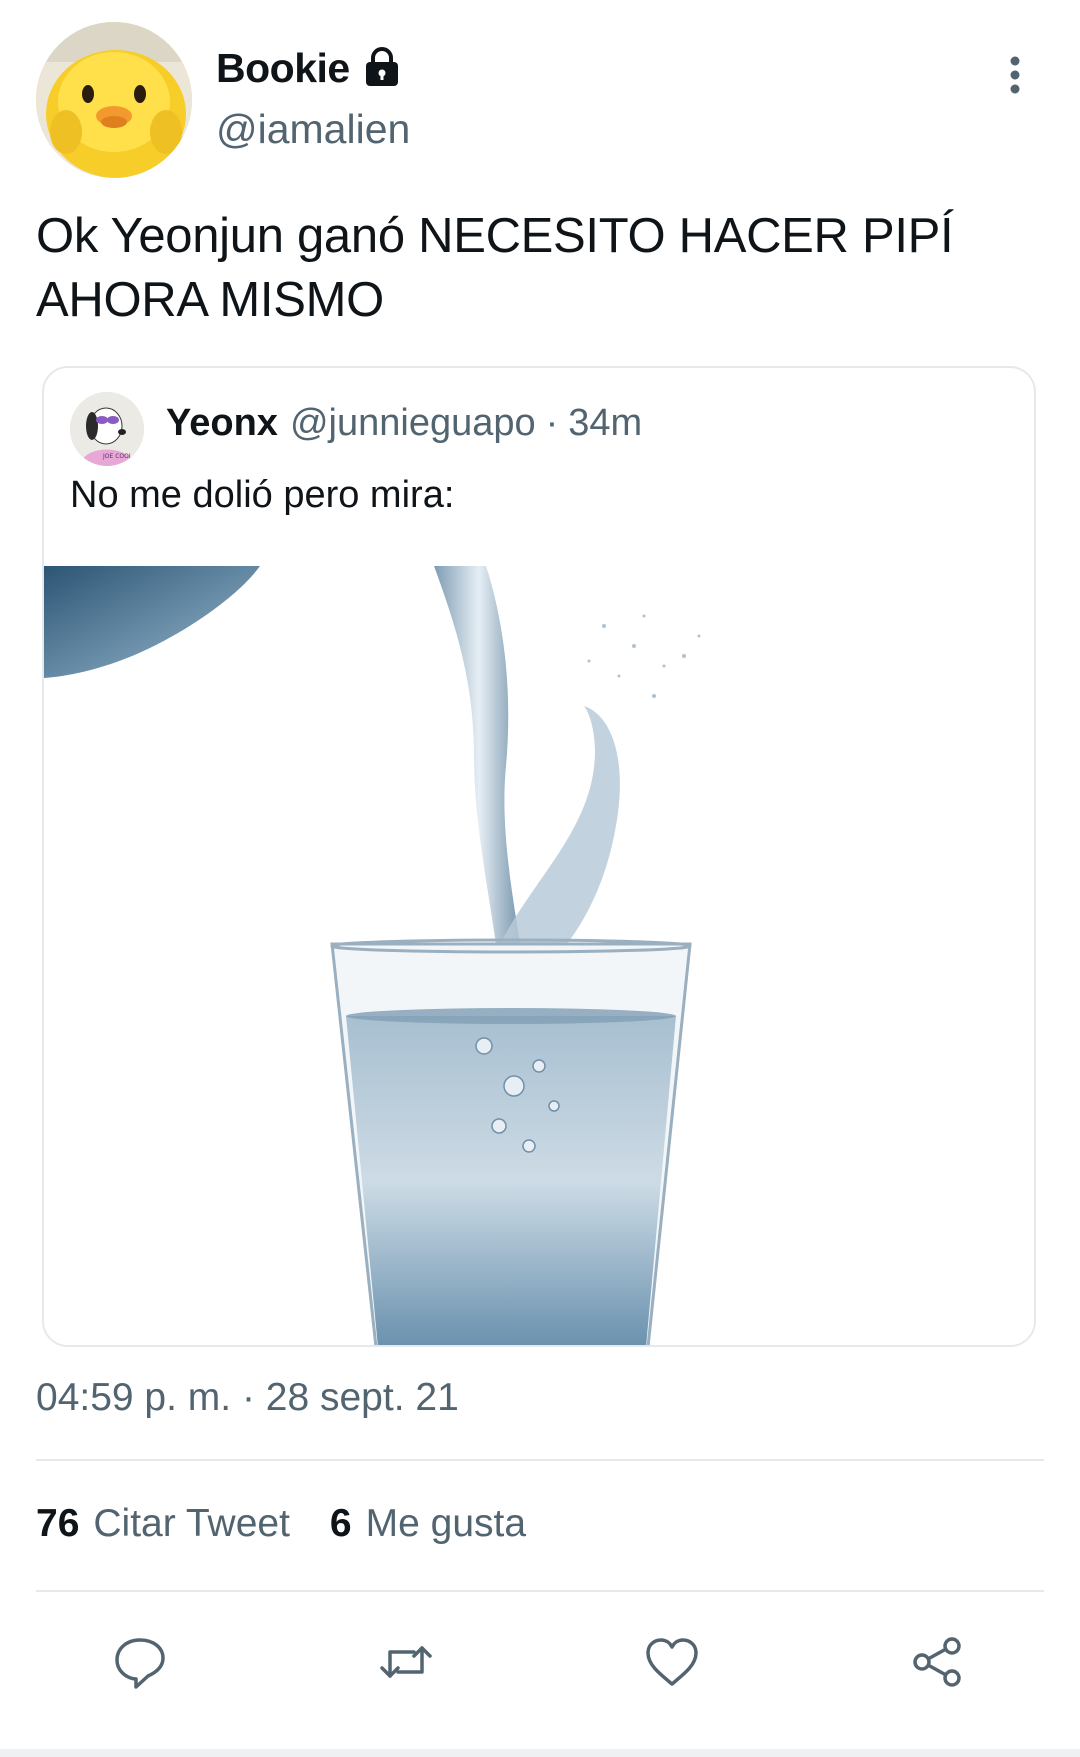 This screenshot has height=1757, width=1080. What do you see at coordinates (222, 423) in the screenshot?
I see `quoted-display-name: Yeonx` at bounding box center [222, 423].